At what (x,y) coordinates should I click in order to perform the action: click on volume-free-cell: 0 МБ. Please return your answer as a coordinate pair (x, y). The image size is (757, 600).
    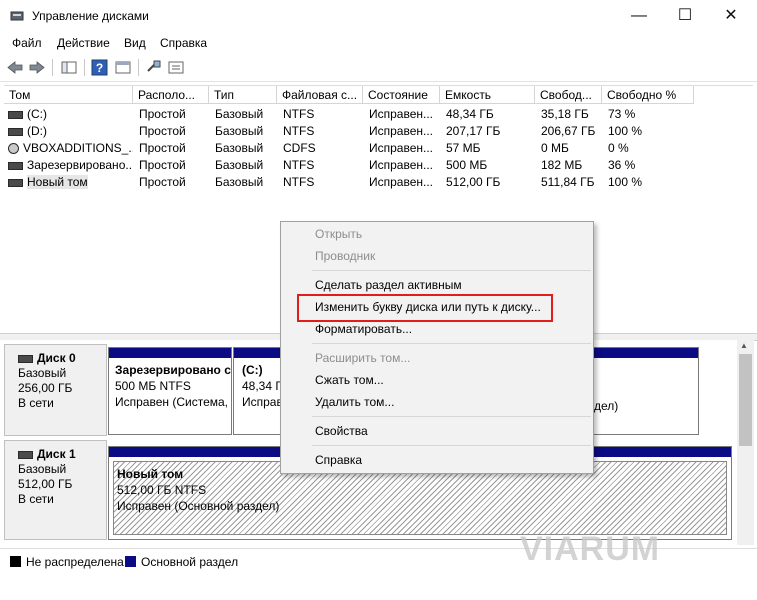
    Looking at the image, I should click on (555, 148).